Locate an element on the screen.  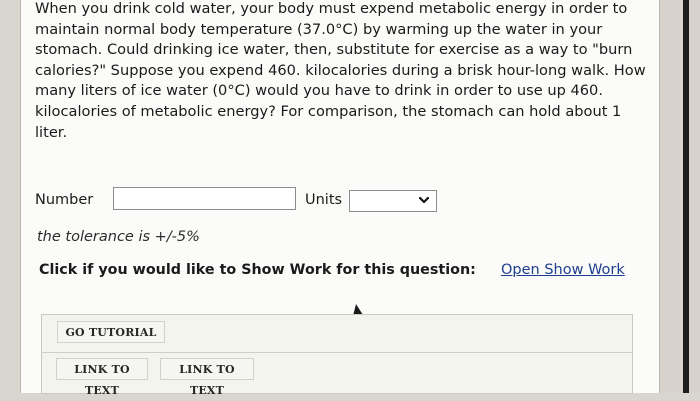
number-input is located at coordinates (204, 198).